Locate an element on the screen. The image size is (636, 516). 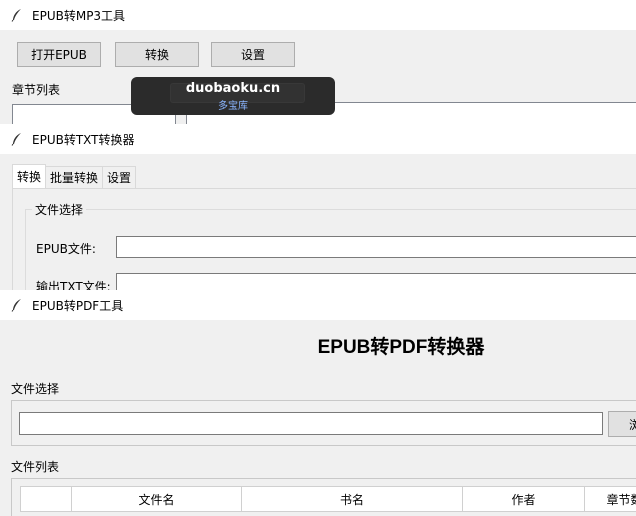
pdf-heading: EPUB转PDF转换器 is located at coordinates (401, 347).